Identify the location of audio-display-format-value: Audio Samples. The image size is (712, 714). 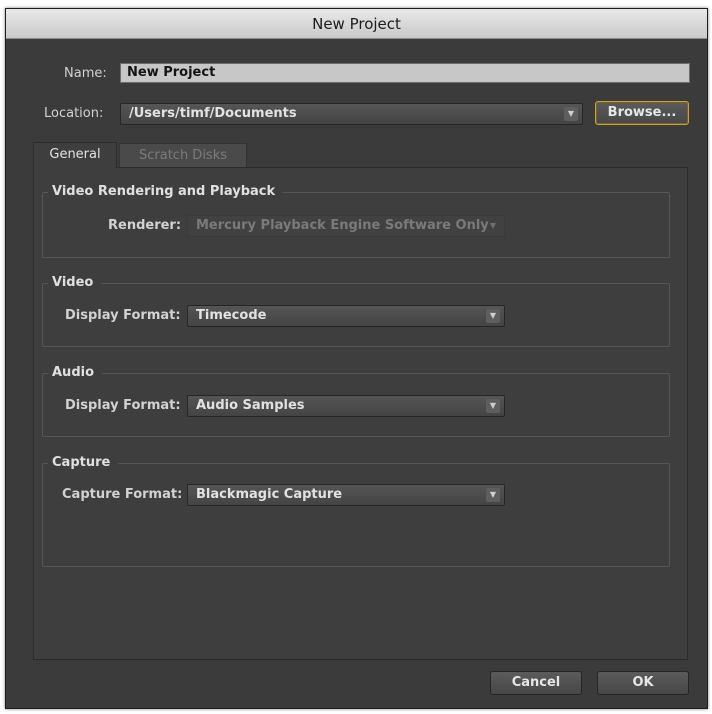
(250, 405).